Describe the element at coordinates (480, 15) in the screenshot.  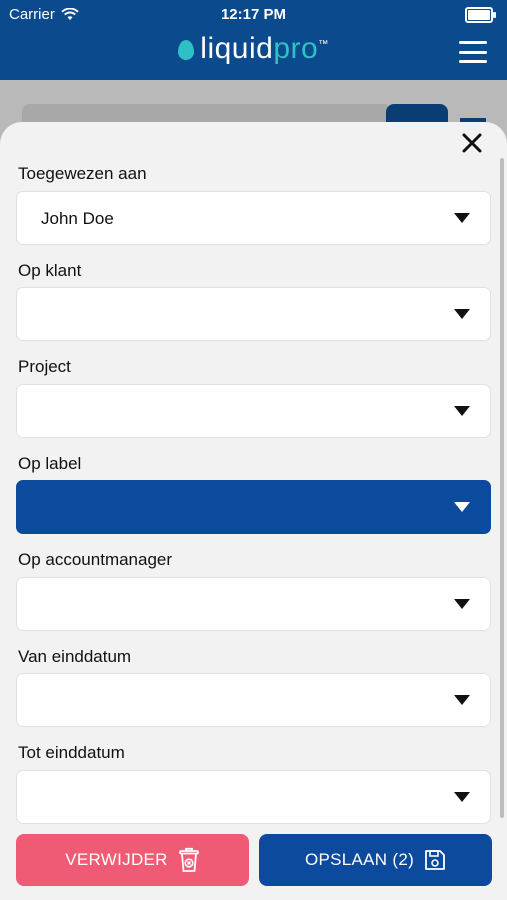
I see `battery-icon` at that location.